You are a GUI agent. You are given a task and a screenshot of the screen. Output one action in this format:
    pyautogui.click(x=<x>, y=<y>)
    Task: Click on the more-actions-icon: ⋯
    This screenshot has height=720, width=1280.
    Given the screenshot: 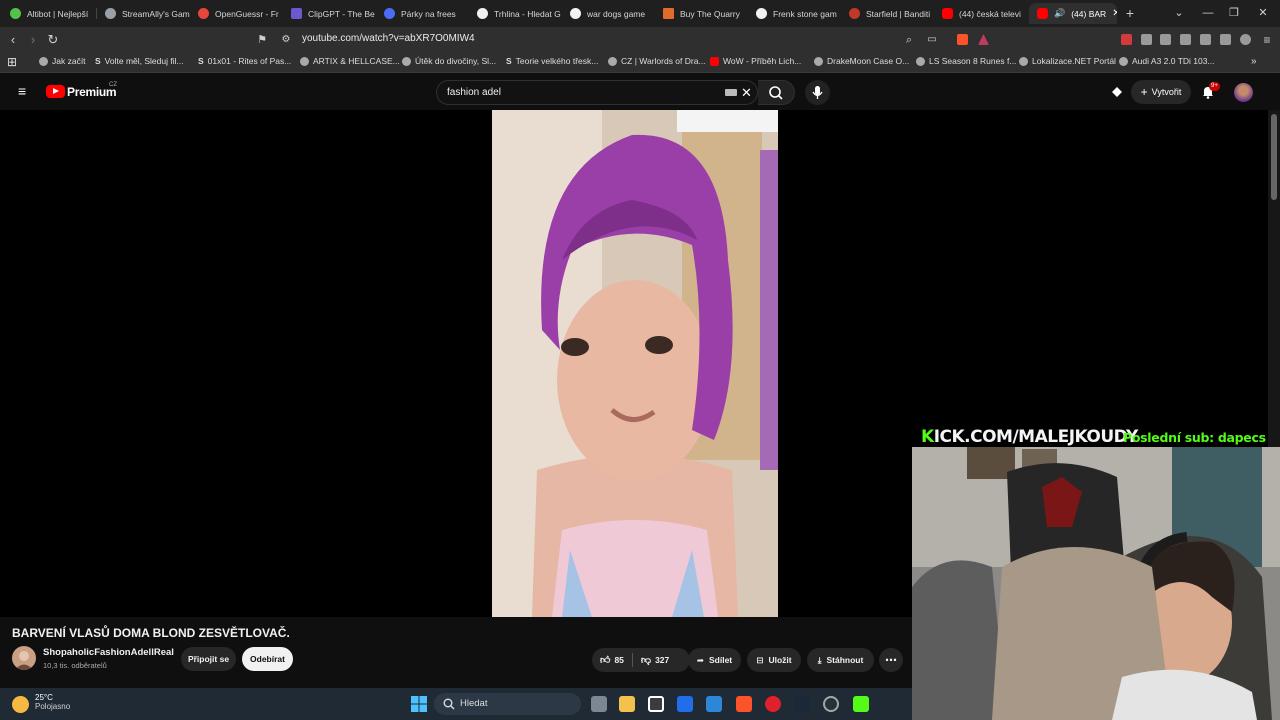 What is the action you would take?
    pyautogui.click(x=891, y=660)
    